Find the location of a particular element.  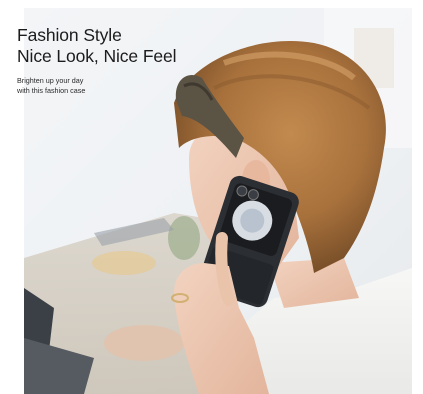

headline: Fashion Style Nice Look, Nice Feel is located at coordinates (97, 46).